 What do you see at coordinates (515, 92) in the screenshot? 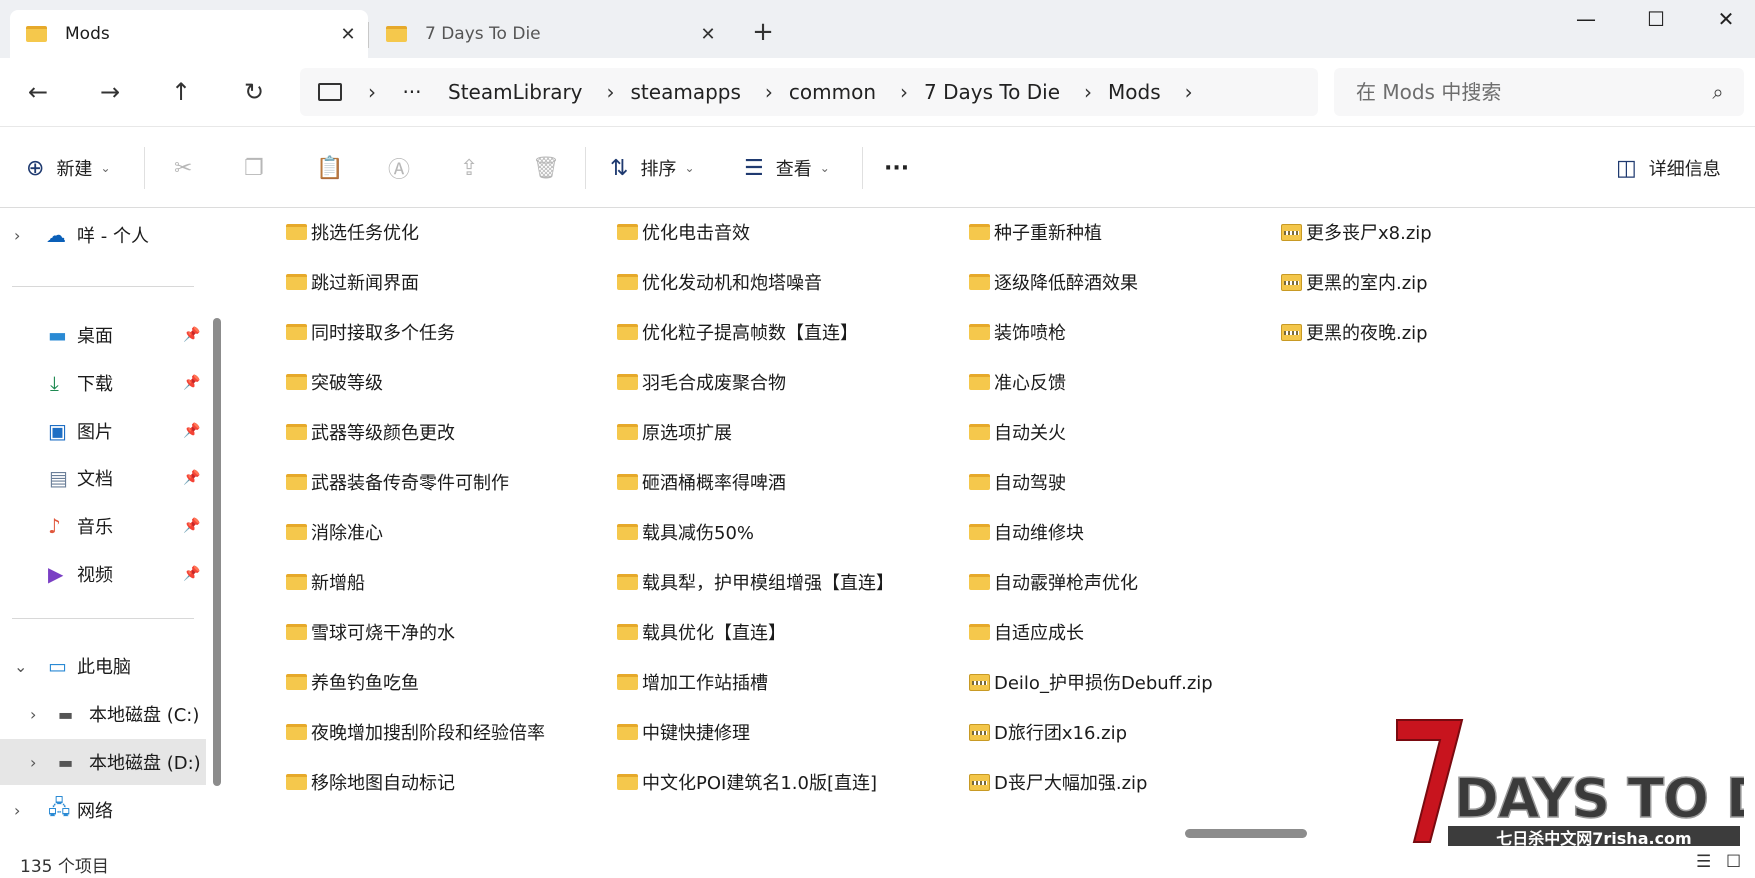
I see `breadcrumb-item: SteamLibrary` at bounding box center [515, 92].